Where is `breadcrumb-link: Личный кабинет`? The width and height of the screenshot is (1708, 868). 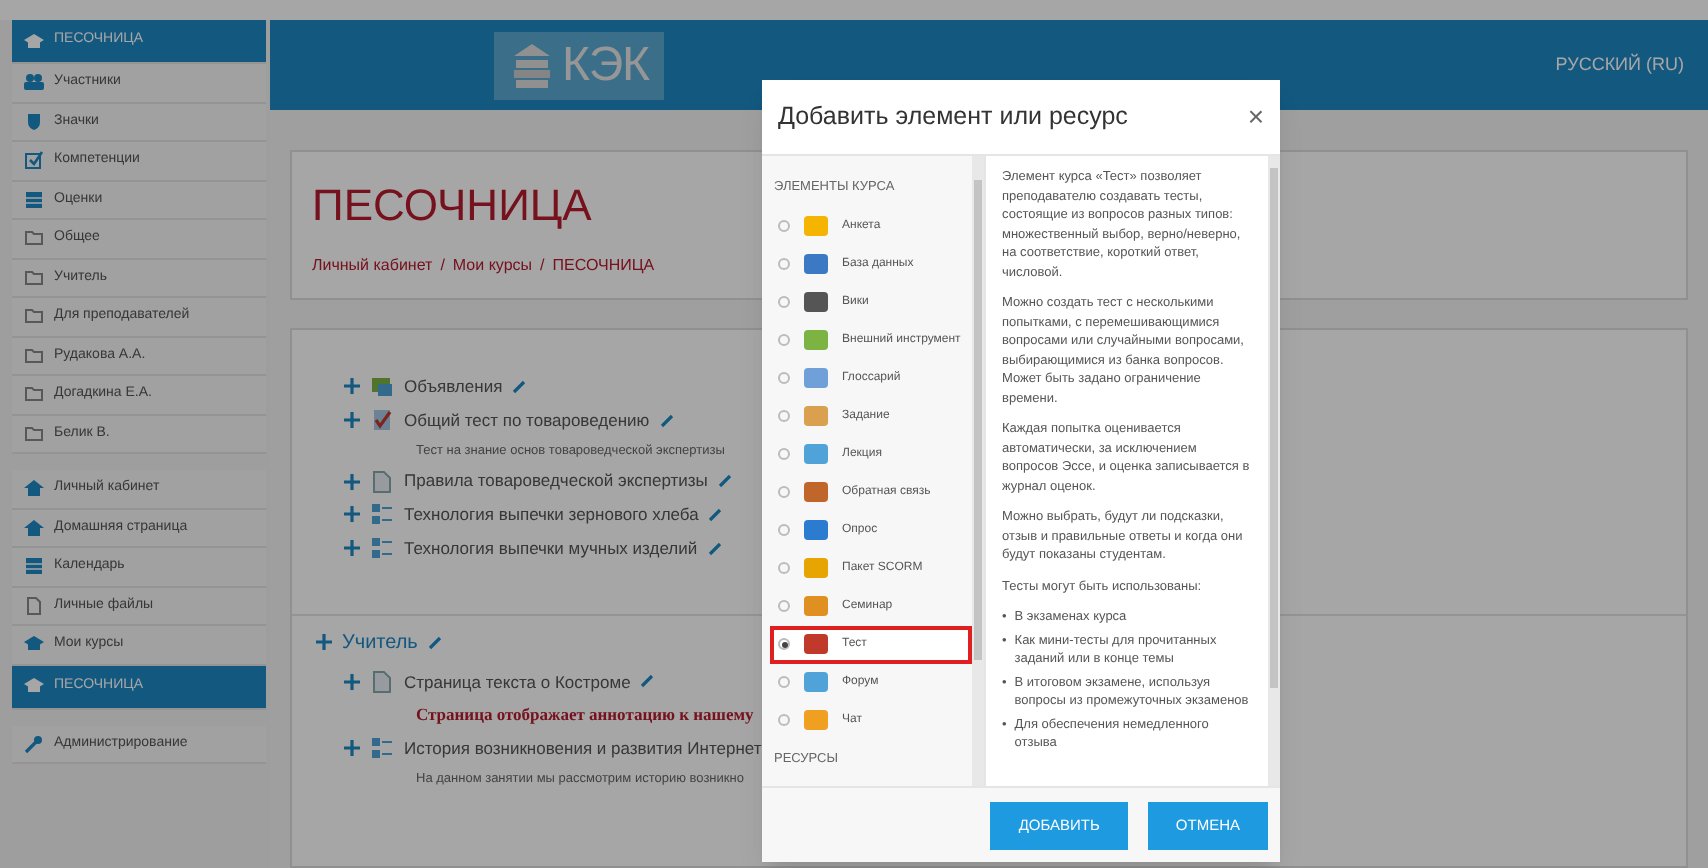 breadcrumb-link: Личный кабинет is located at coordinates (372, 266).